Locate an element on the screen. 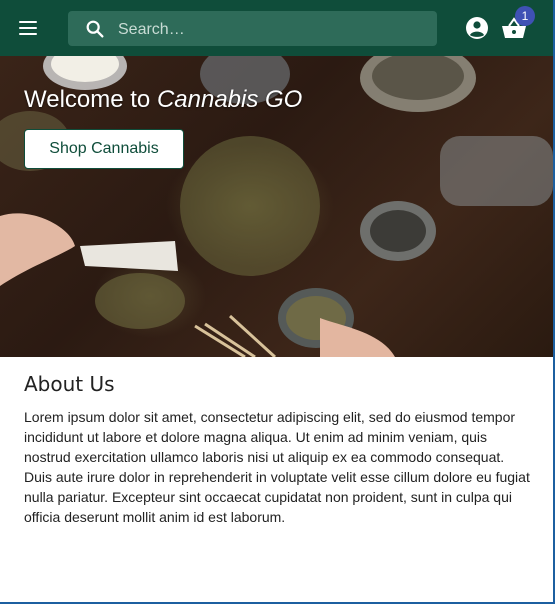  shop-cannabis-button: Shop Cannabis is located at coordinates (104, 149).